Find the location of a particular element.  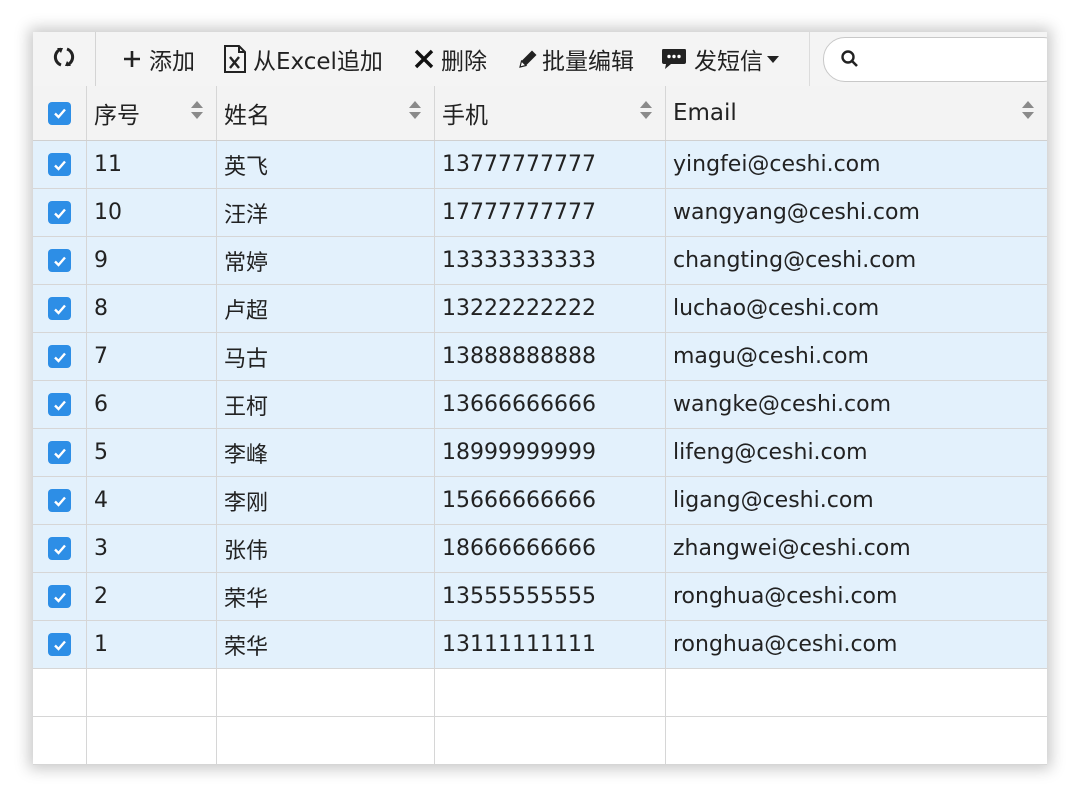

batch-edit-label: 批量编辑 is located at coordinates (588, 62).